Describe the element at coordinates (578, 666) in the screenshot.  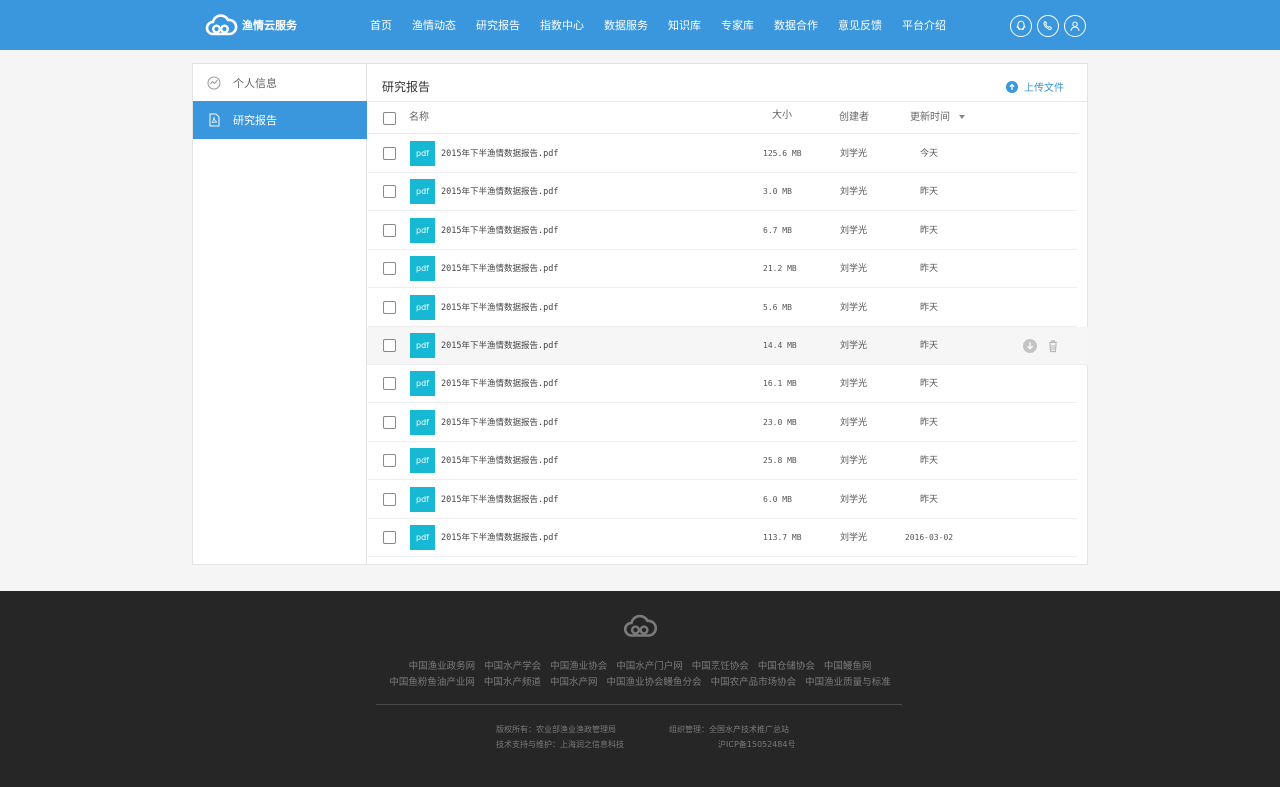
I see `footer-link: 中国渔业协会` at that location.